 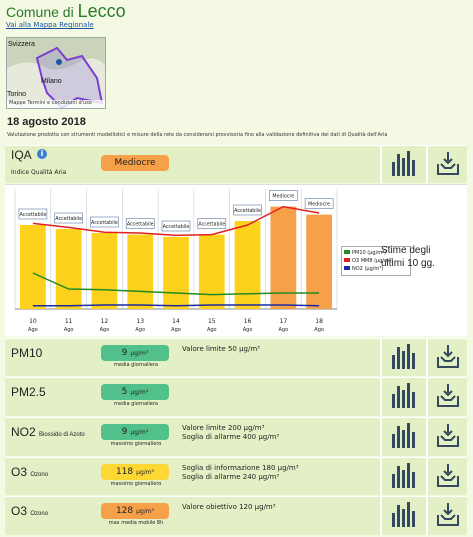 I want to click on pollutant-limit-note: Valore obiettivo 120 µg/m³, so click(x=229, y=507).